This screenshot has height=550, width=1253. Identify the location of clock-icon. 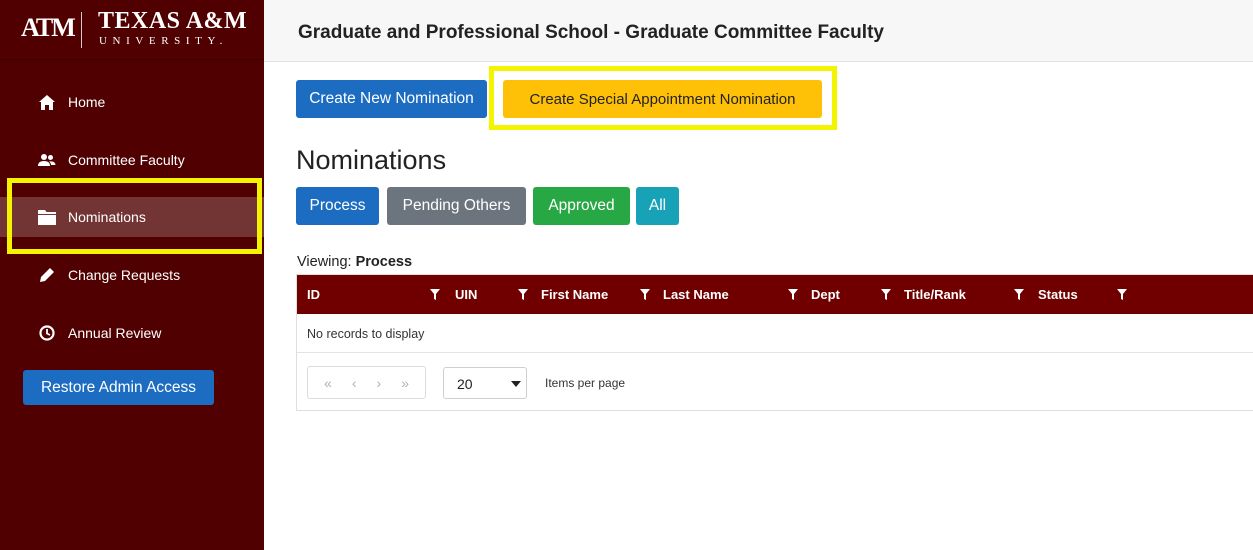
(47, 333).